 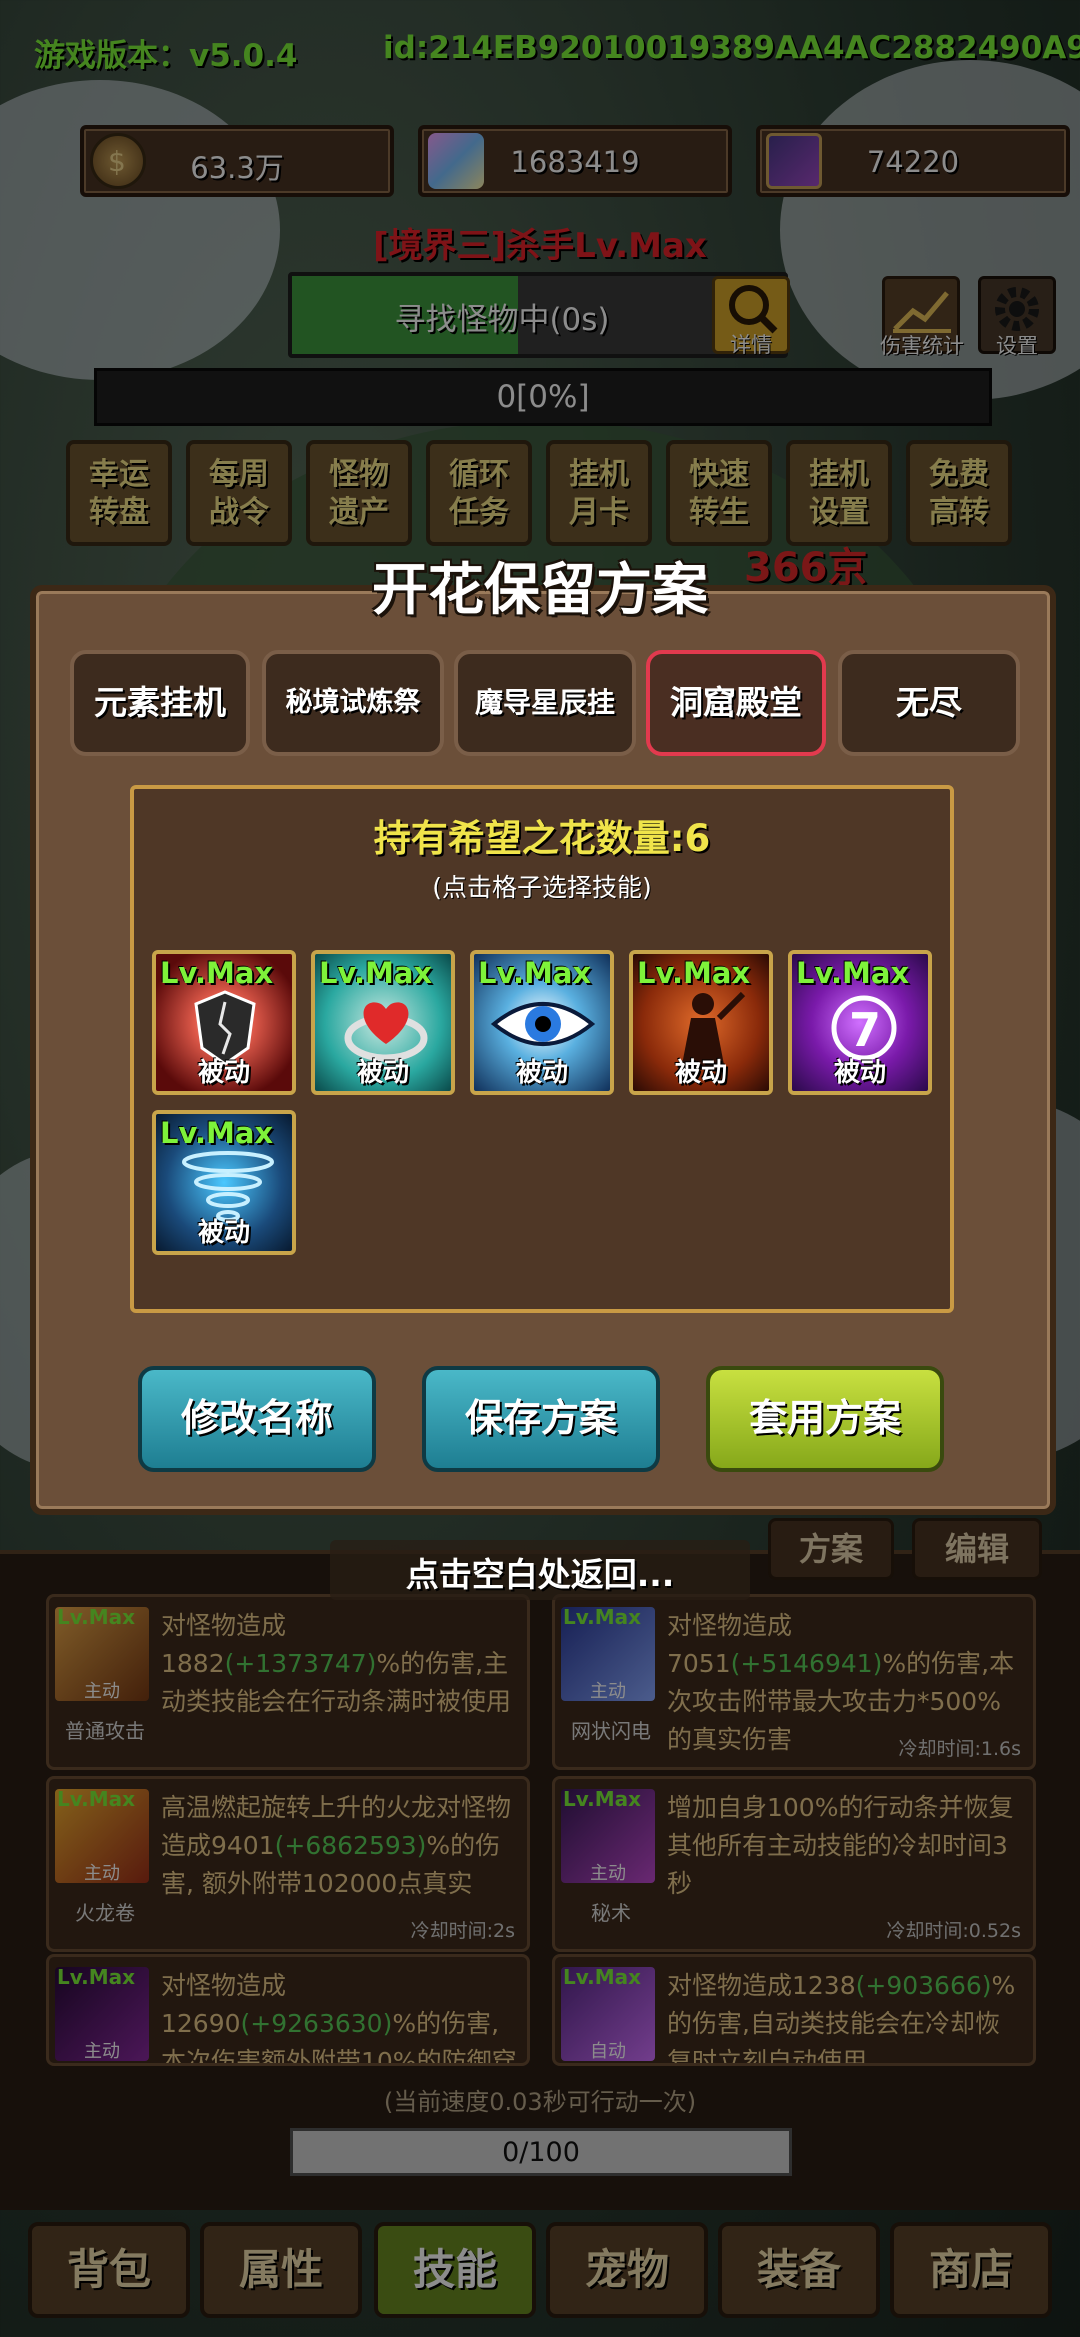 What do you see at coordinates (929, 703) in the screenshot?
I see `tab-endless: 无尽` at bounding box center [929, 703].